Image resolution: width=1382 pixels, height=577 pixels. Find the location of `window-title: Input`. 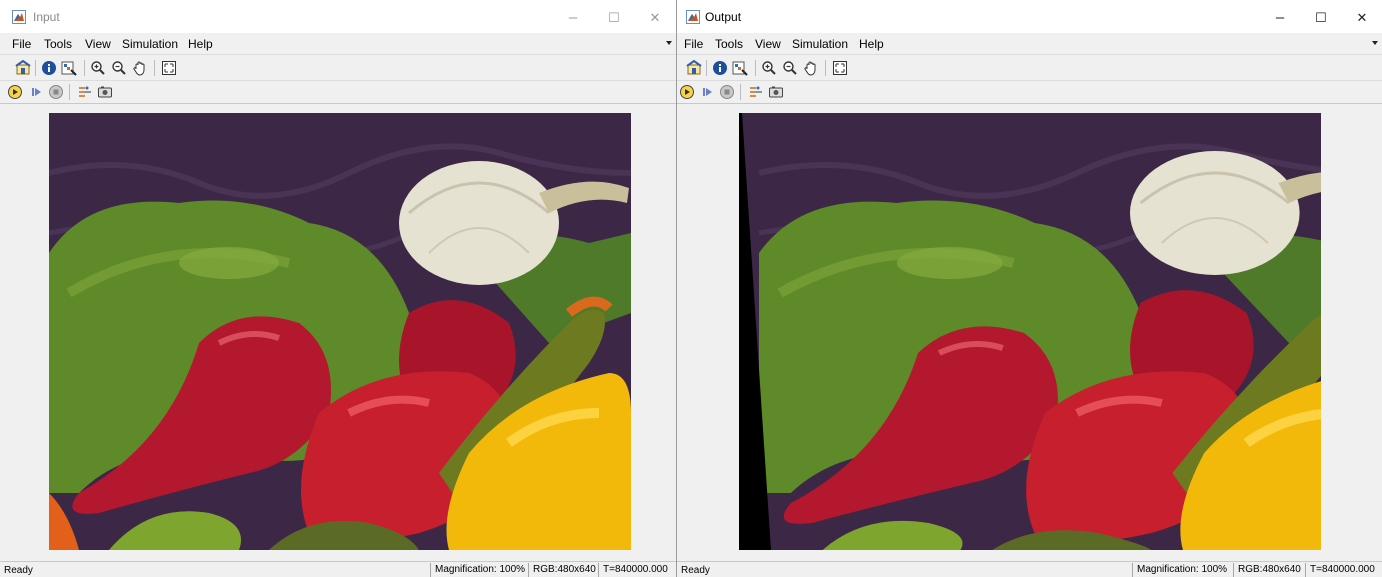

window-title: Input is located at coordinates (46, 17).